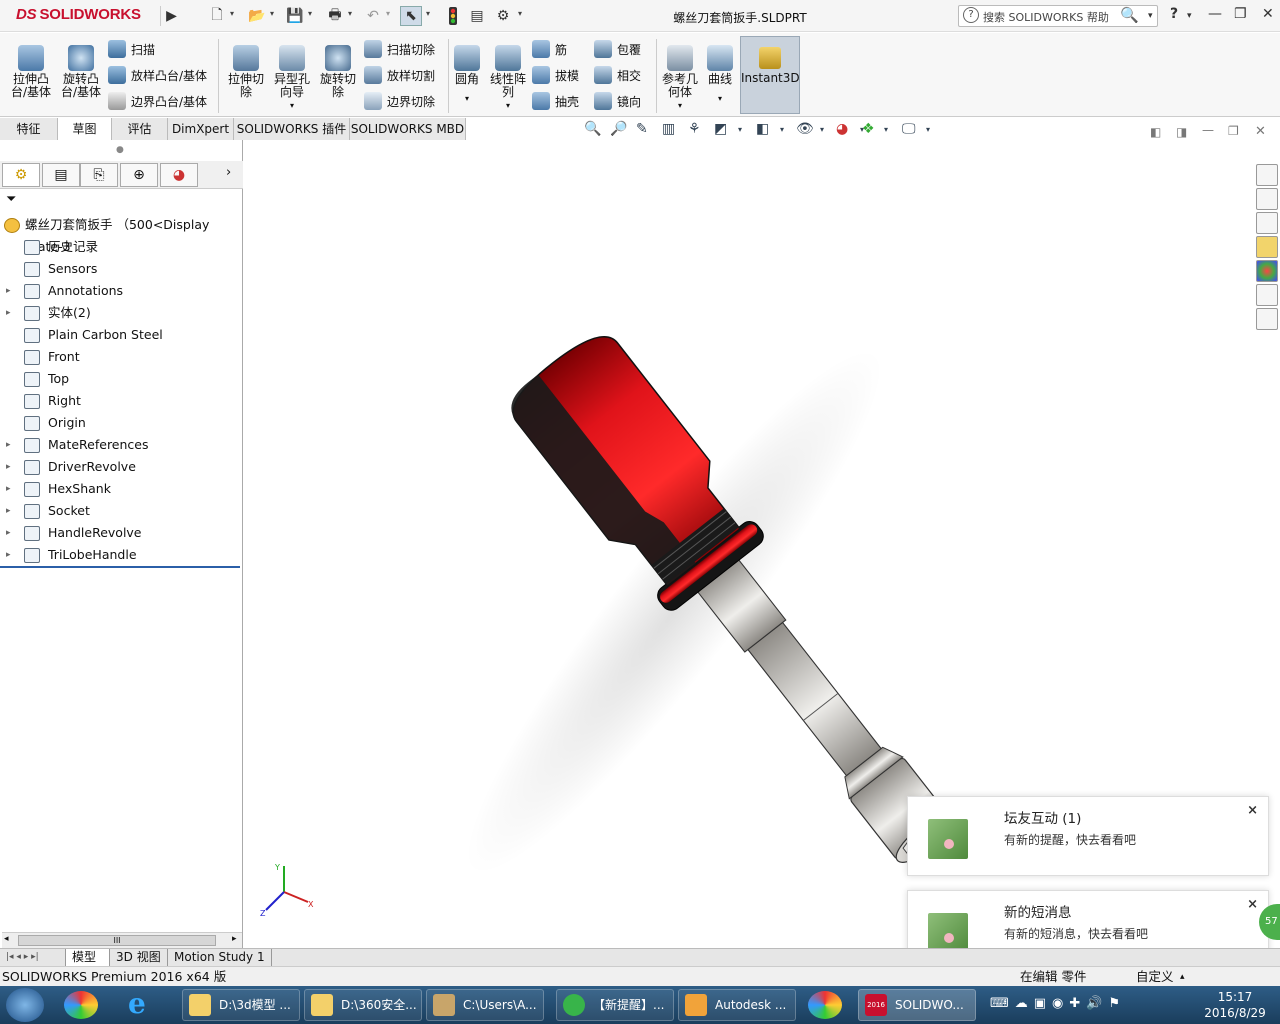 The height and width of the screenshot is (1024, 1280). What do you see at coordinates (1233, 131) in the screenshot?
I see `viewport-restore-icon: ❐` at bounding box center [1233, 131].